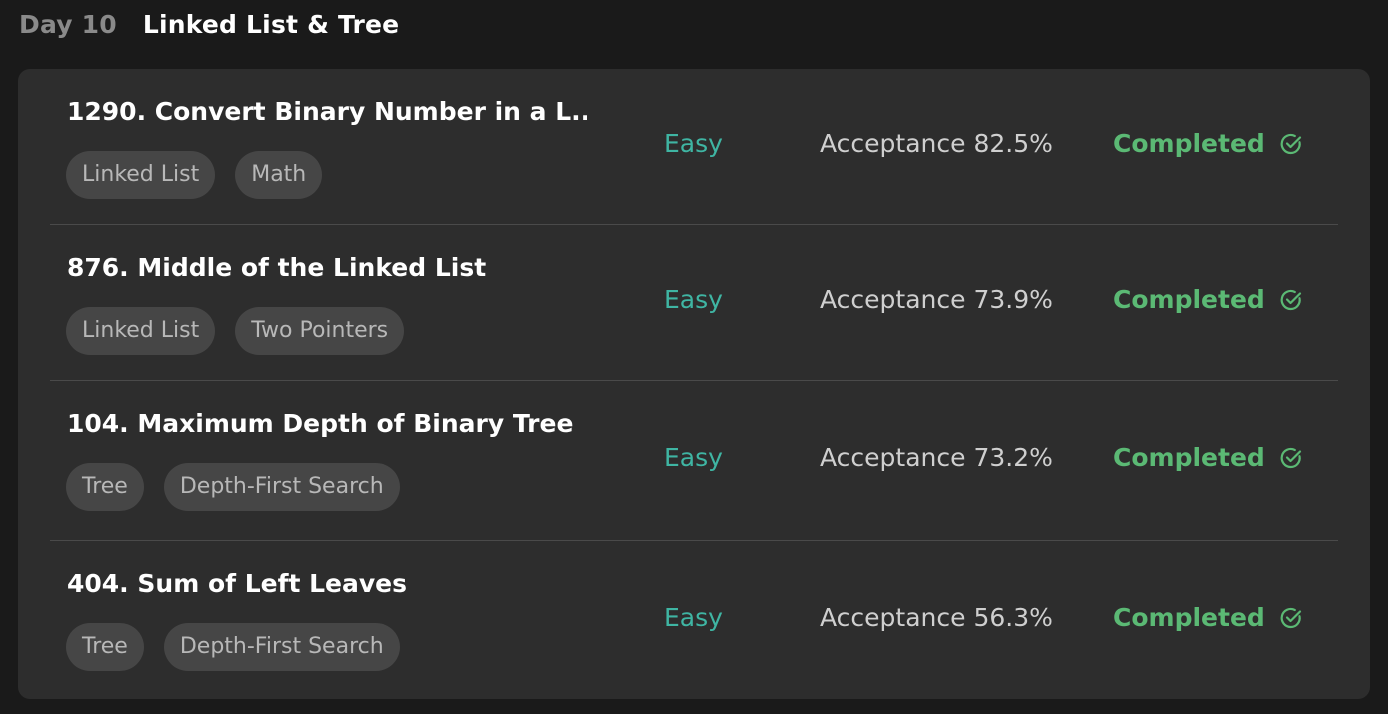 The height and width of the screenshot is (714, 1388). Describe the element at coordinates (237, 583) in the screenshot. I see `problem-title: 404. Sum of Left Leaves` at that location.